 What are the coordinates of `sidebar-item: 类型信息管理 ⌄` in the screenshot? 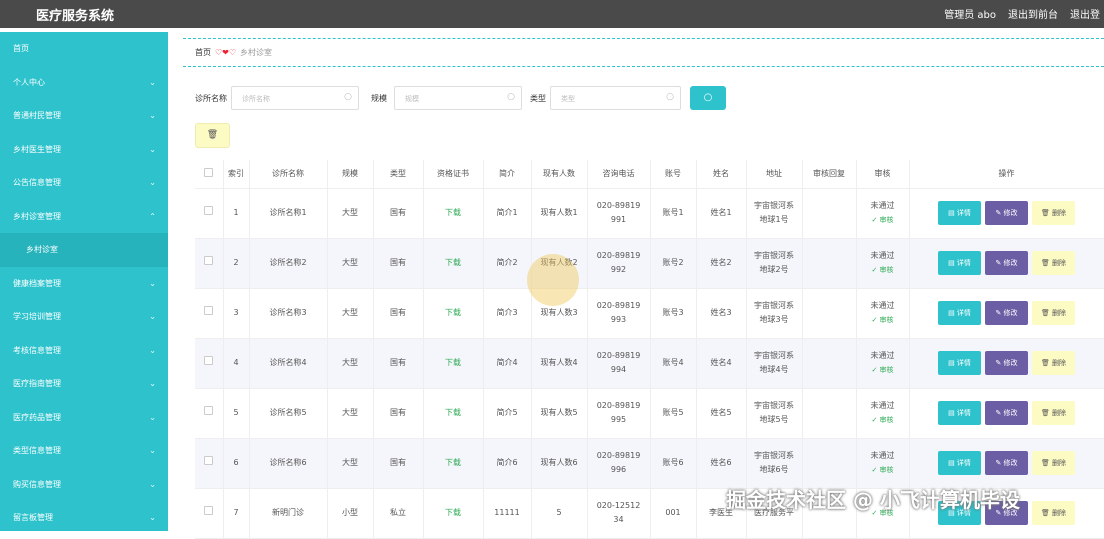 It's located at (84, 451).